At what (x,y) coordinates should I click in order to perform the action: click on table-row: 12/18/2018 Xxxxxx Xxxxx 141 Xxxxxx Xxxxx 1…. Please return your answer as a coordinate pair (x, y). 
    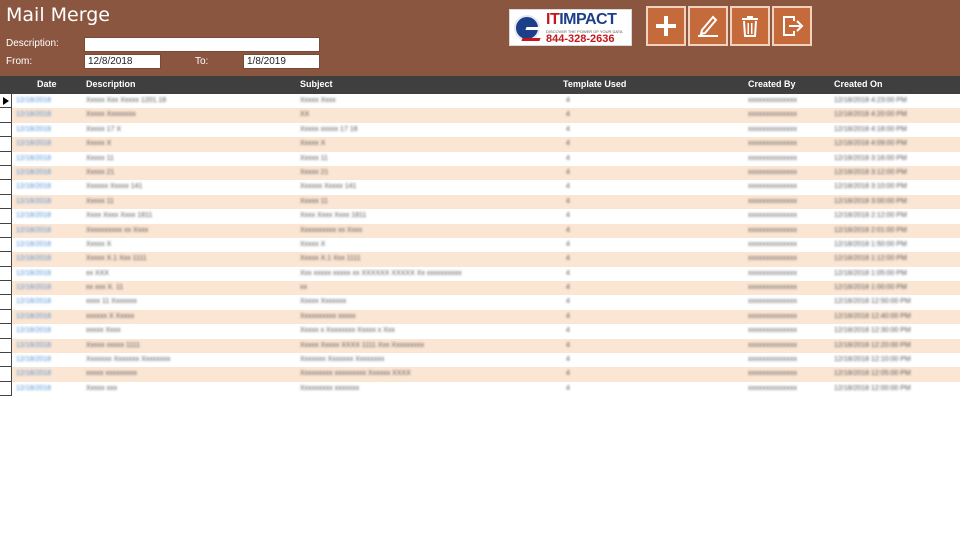
    Looking at the image, I should click on (480, 187).